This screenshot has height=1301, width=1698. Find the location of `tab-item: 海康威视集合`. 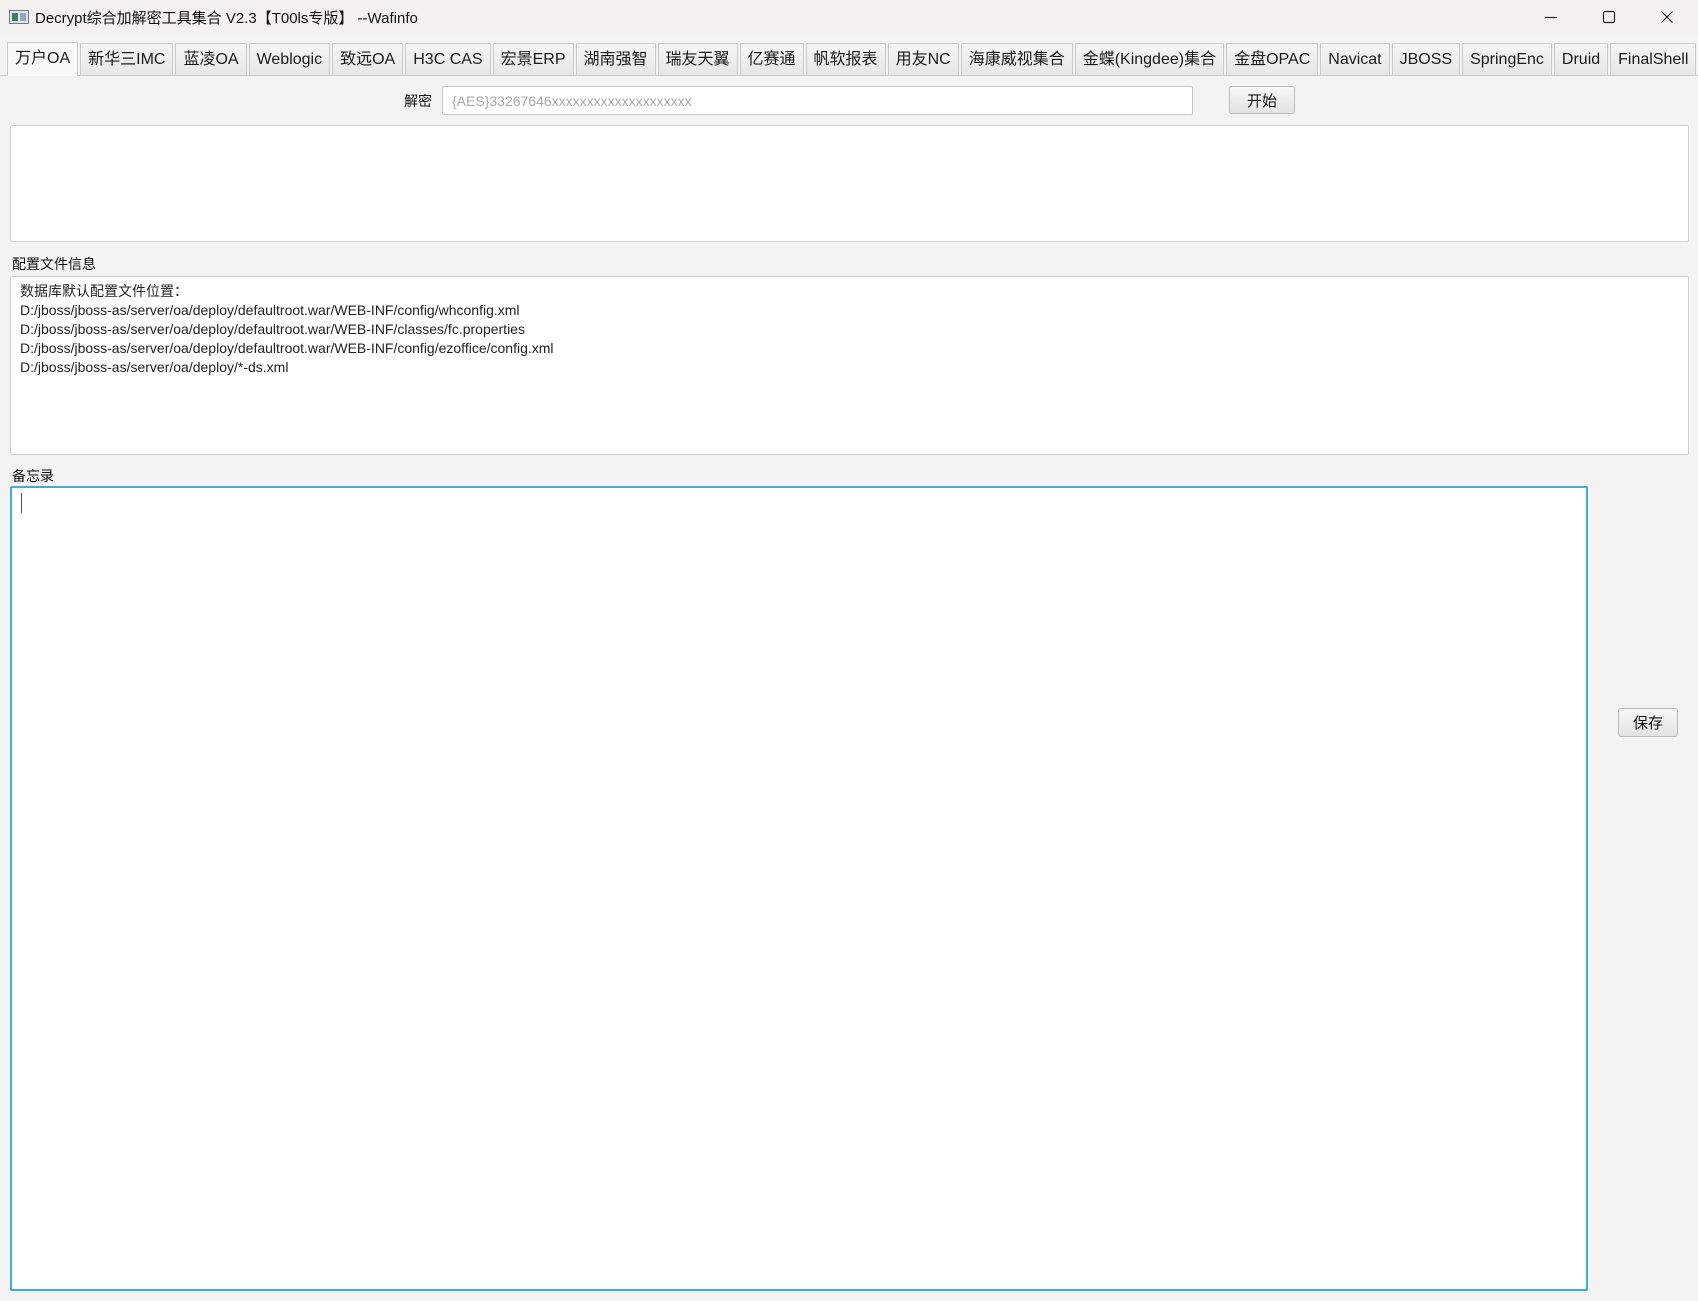

tab-item: 海康威视集合 is located at coordinates (1016, 59).